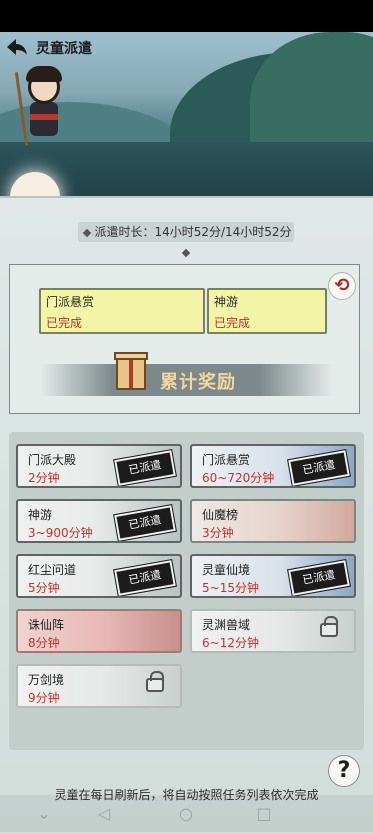 The image size is (373, 834). What do you see at coordinates (64, 49) in the screenshot?
I see `page-title: 灵童派遣` at bounding box center [64, 49].